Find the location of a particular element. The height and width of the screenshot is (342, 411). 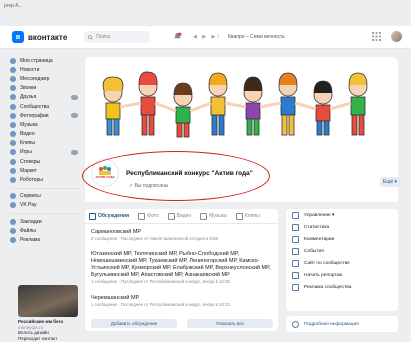

panel-item-management: Управление ▾ is located at coordinates (342, 215).